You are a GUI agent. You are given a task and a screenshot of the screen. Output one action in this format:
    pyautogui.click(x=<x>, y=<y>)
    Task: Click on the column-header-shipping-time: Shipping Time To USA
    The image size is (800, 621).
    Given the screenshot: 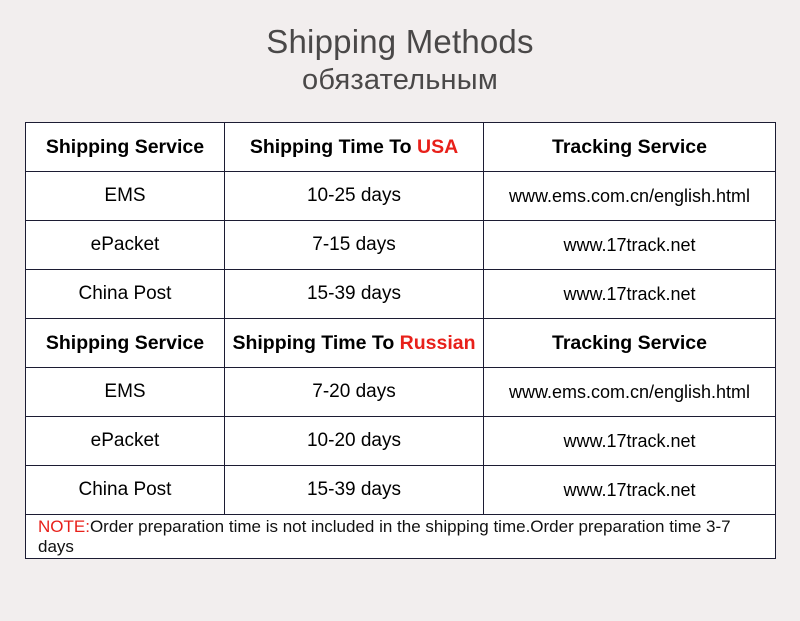 What is the action you would take?
    pyautogui.click(x=354, y=147)
    